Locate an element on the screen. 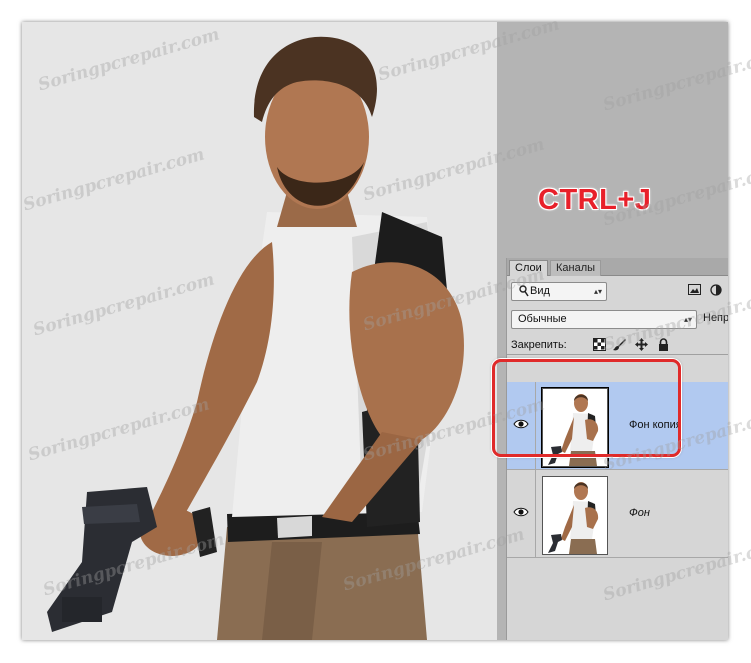 The width and height of the screenshot is (751, 663). blend-mode-row: Обычные ▴▾ Непро is located at coordinates (617, 321).